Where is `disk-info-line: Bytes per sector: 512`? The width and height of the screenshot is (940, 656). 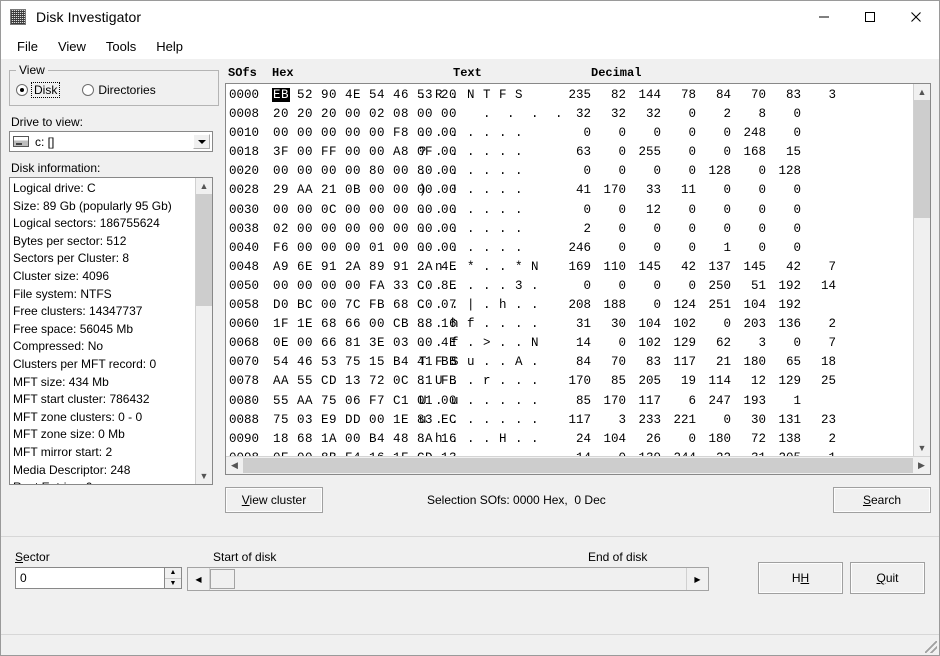 disk-info-line: Bytes per sector: 512 is located at coordinates (70, 240).